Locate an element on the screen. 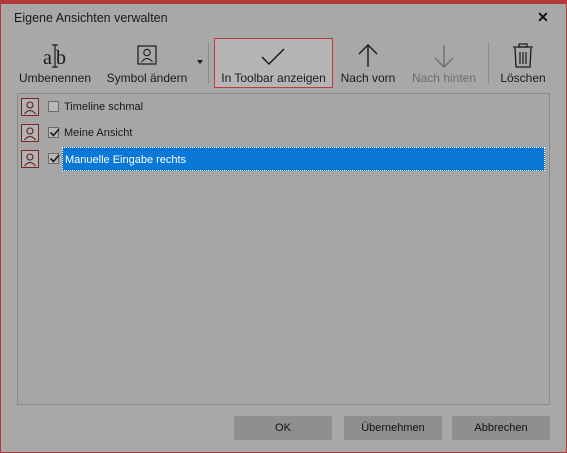 This screenshot has height=453, width=567. arrow-down-icon is located at coordinates (444, 56).